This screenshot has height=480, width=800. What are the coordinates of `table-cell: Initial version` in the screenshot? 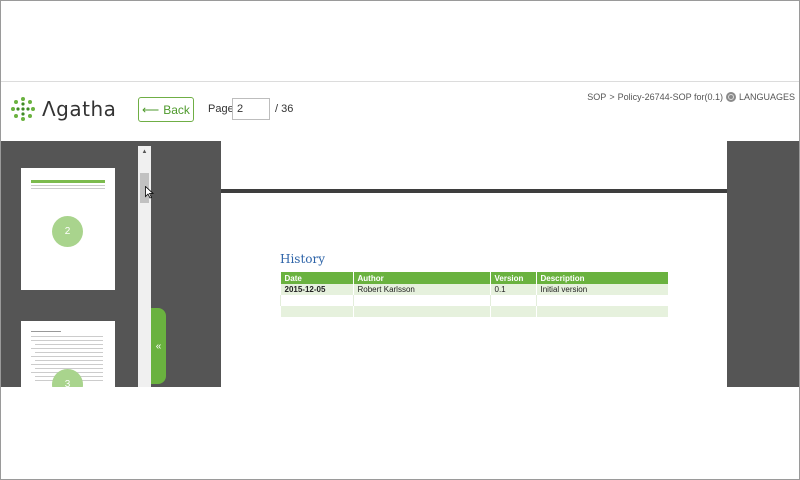 It's located at (601, 289).